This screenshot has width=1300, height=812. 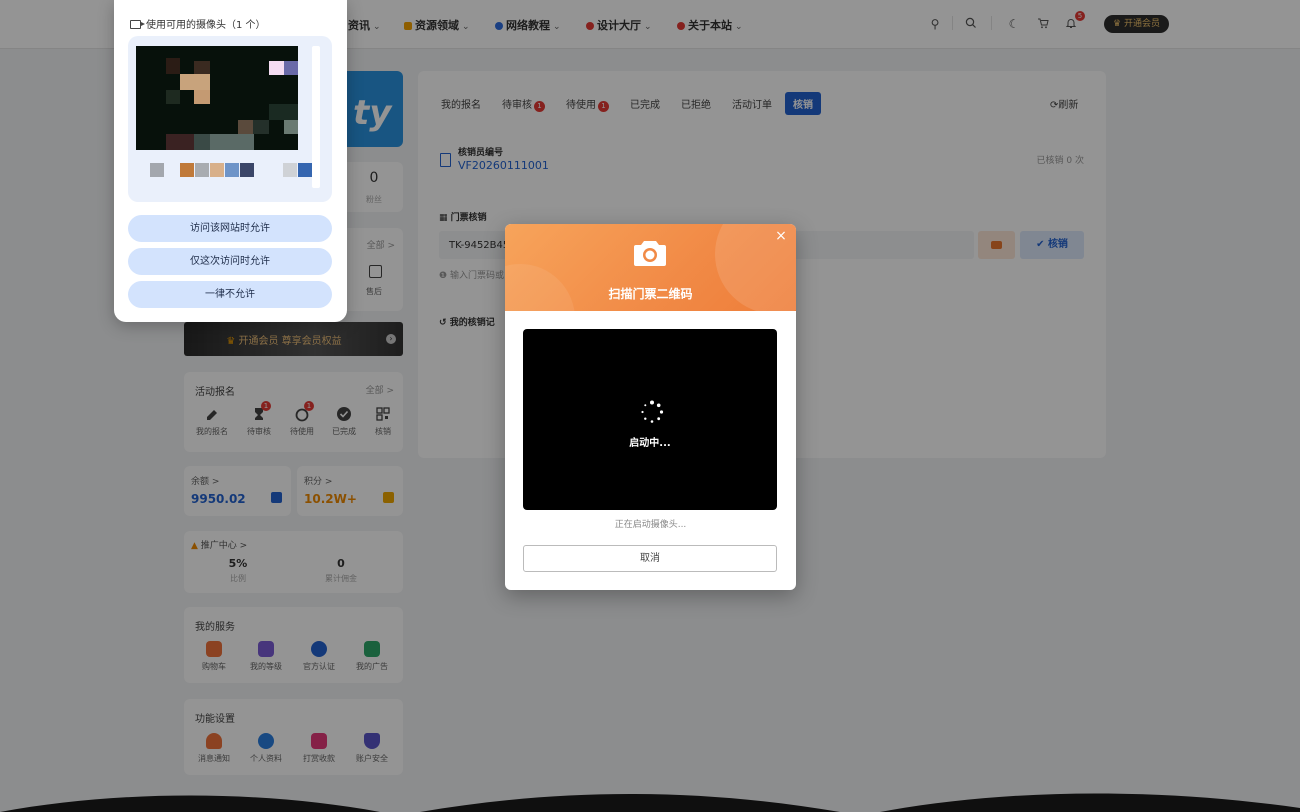 I want to click on modal-title: 扫描门票二维码, so click(x=650, y=294).